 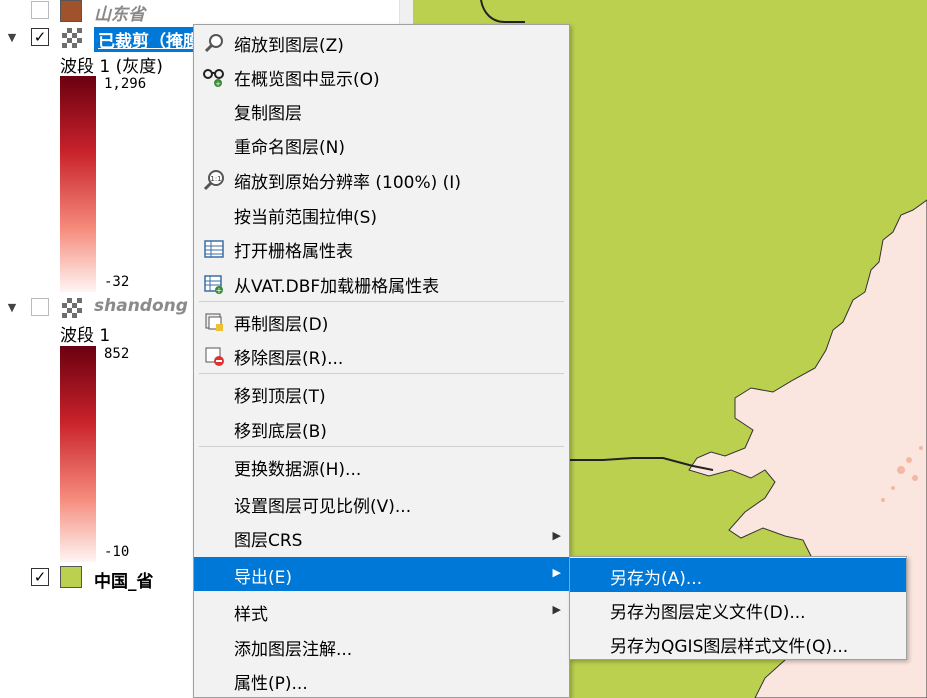 What do you see at coordinates (381, 76) in the screenshot?
I see `menu-item-show-in-overview: + 在概览图中显示(O)` at bounding box center [381, 76].